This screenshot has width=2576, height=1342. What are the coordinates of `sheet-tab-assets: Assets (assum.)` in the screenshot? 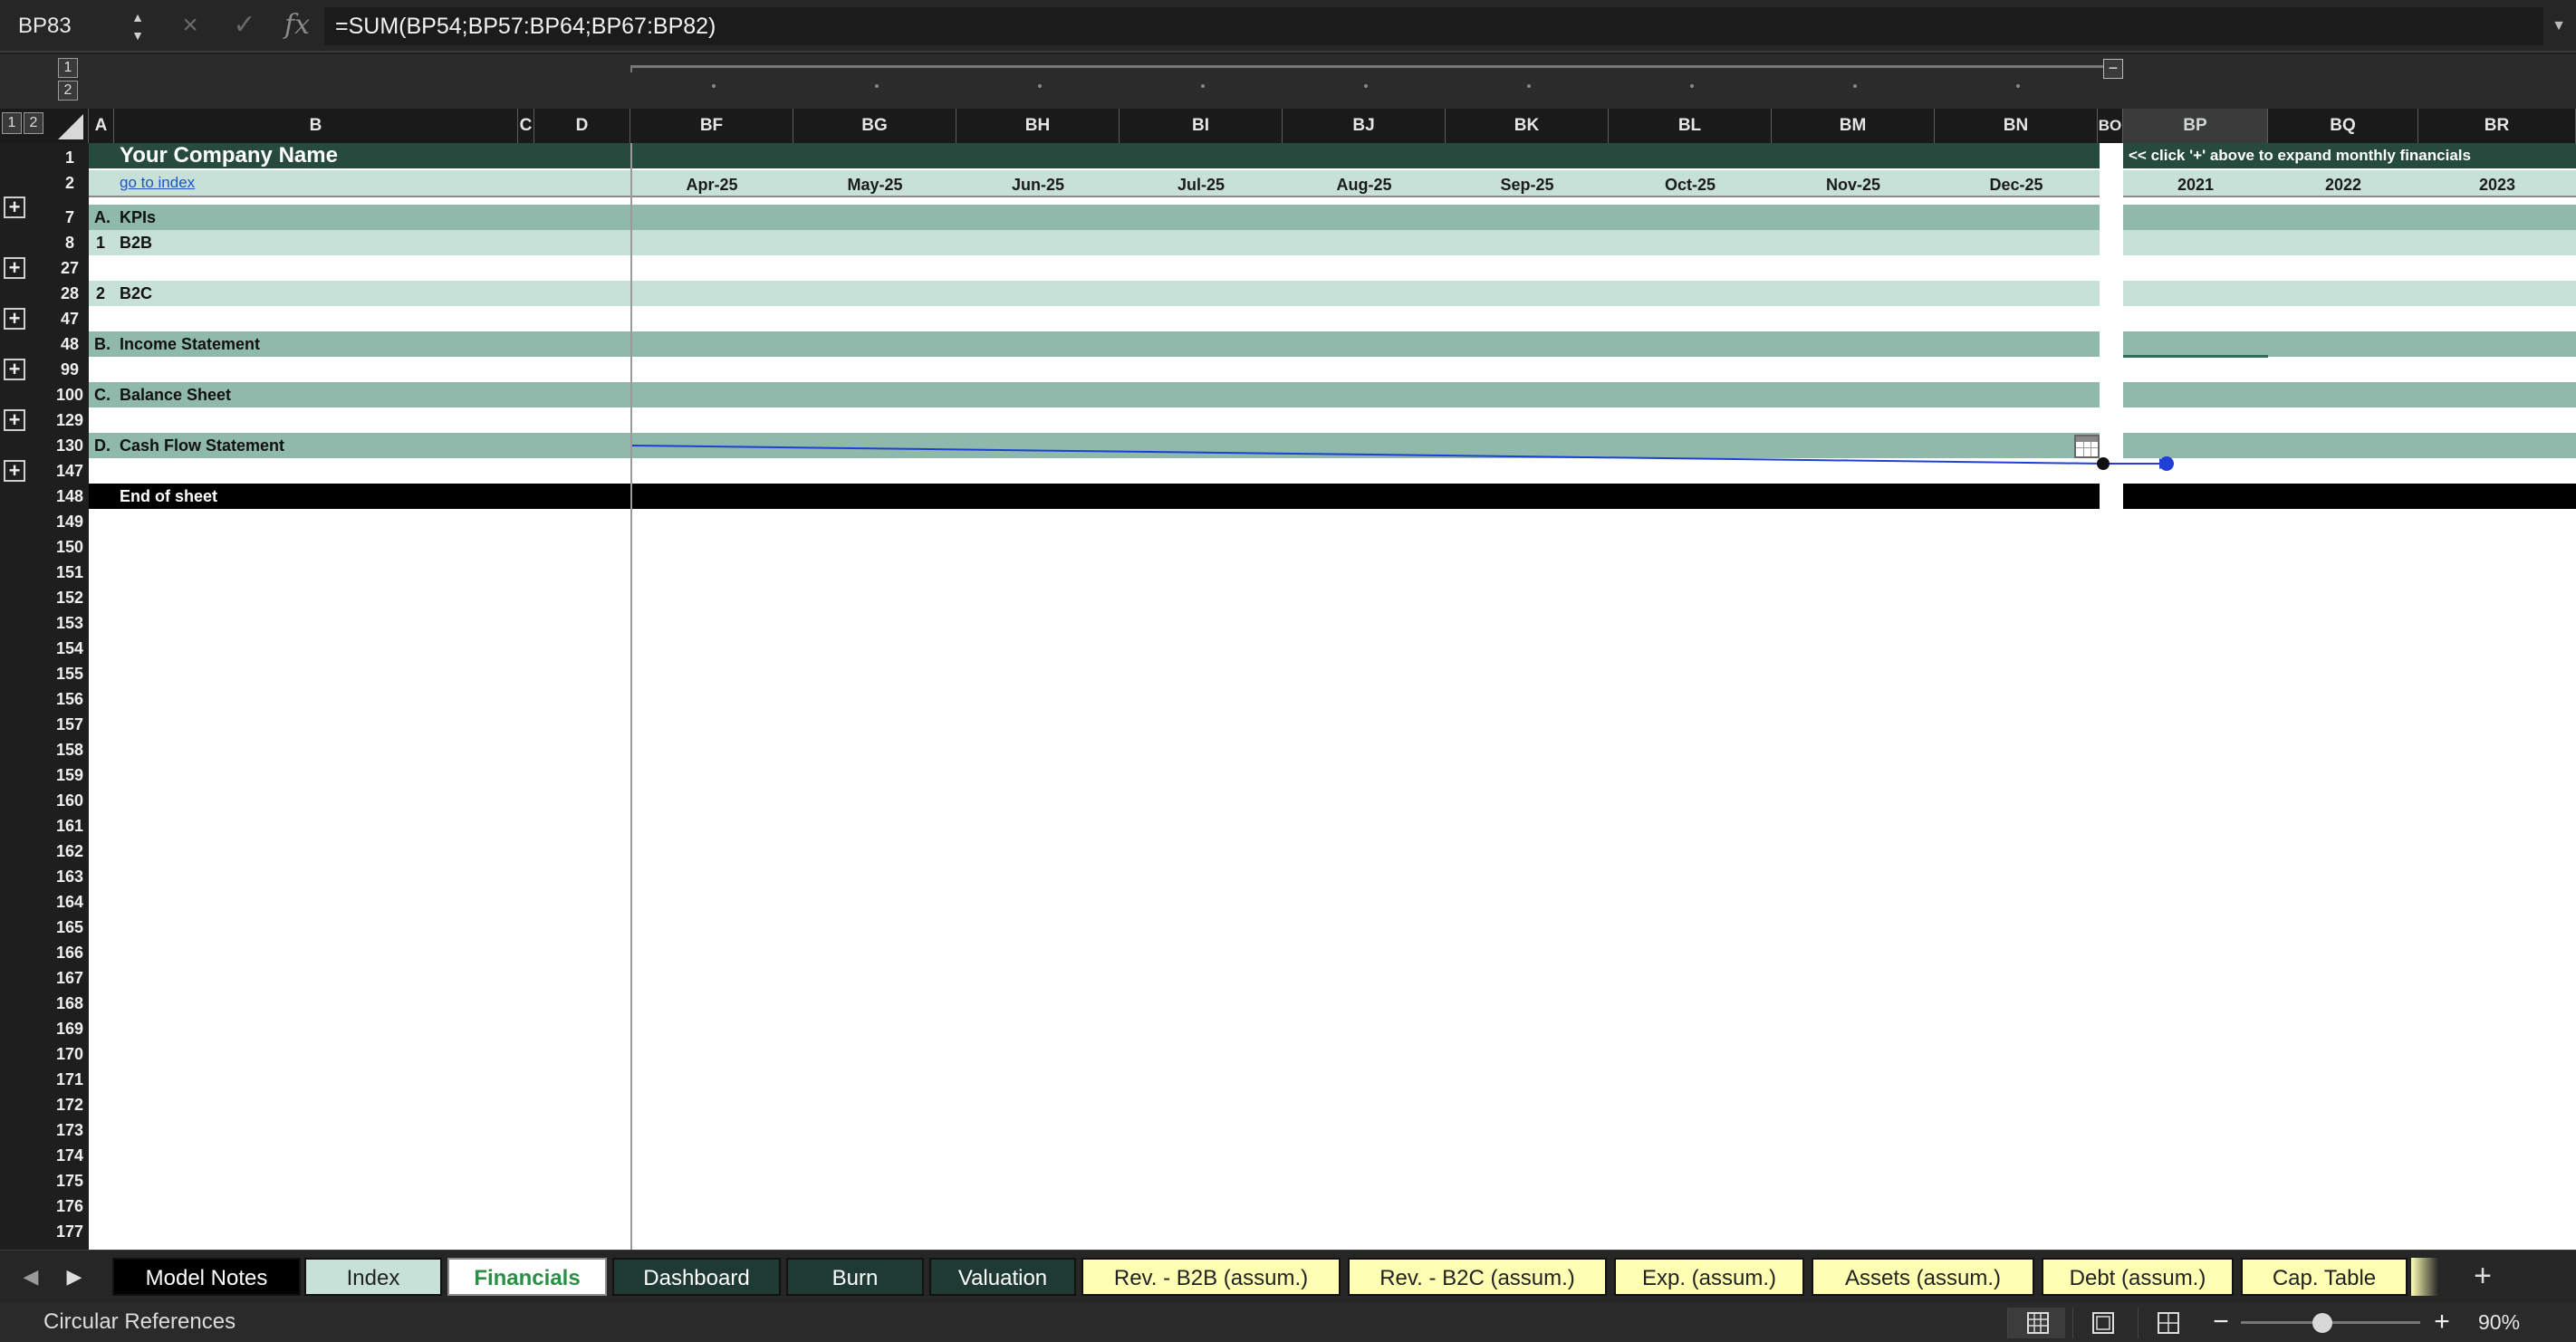 It's located at (1923, 1277).